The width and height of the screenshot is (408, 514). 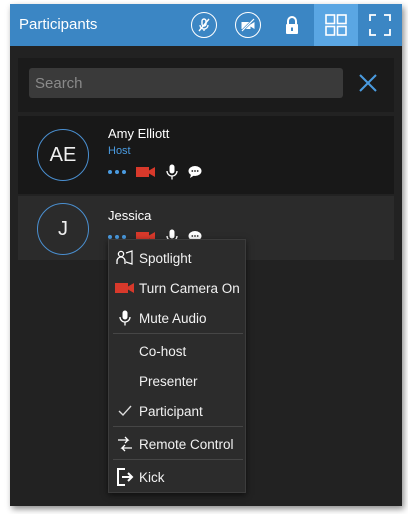 I want to click on lock-icon, so click(x=292, y=25).